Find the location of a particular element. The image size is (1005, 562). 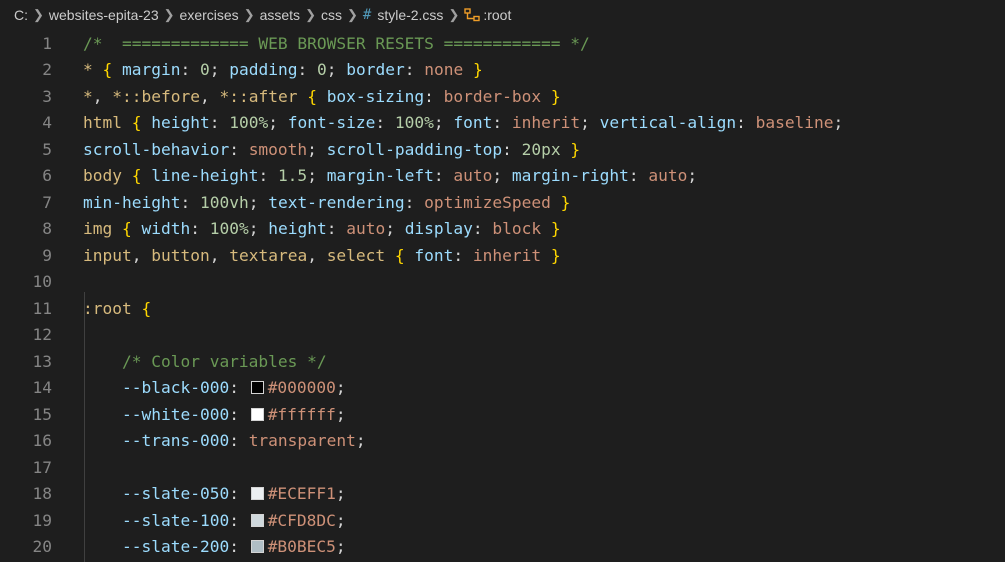

code-token: optimizeSpeed is located at coordinates (487, 202).